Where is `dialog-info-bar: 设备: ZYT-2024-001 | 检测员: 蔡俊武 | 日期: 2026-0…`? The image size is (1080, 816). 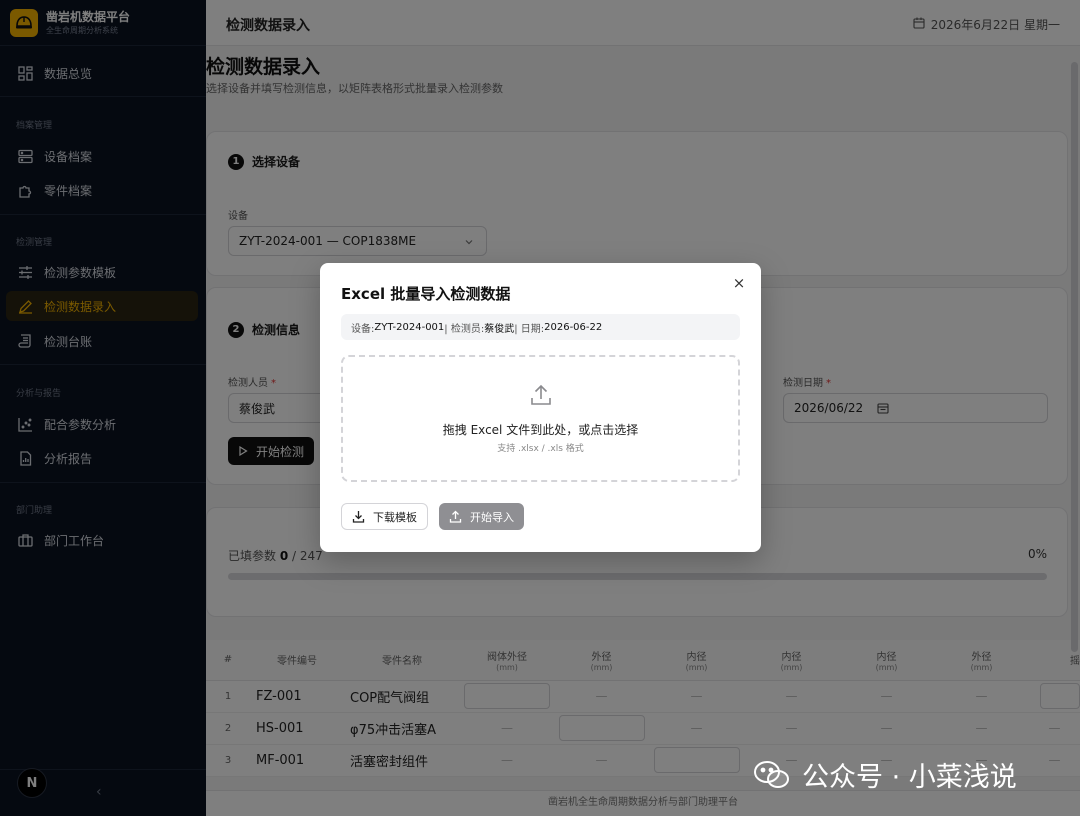 dialog-info-bar: 设备: ZYT-2024-001 | 检测员: 蔡俊武 | 日期: 2026-0… is located at coordinates (540, 327).